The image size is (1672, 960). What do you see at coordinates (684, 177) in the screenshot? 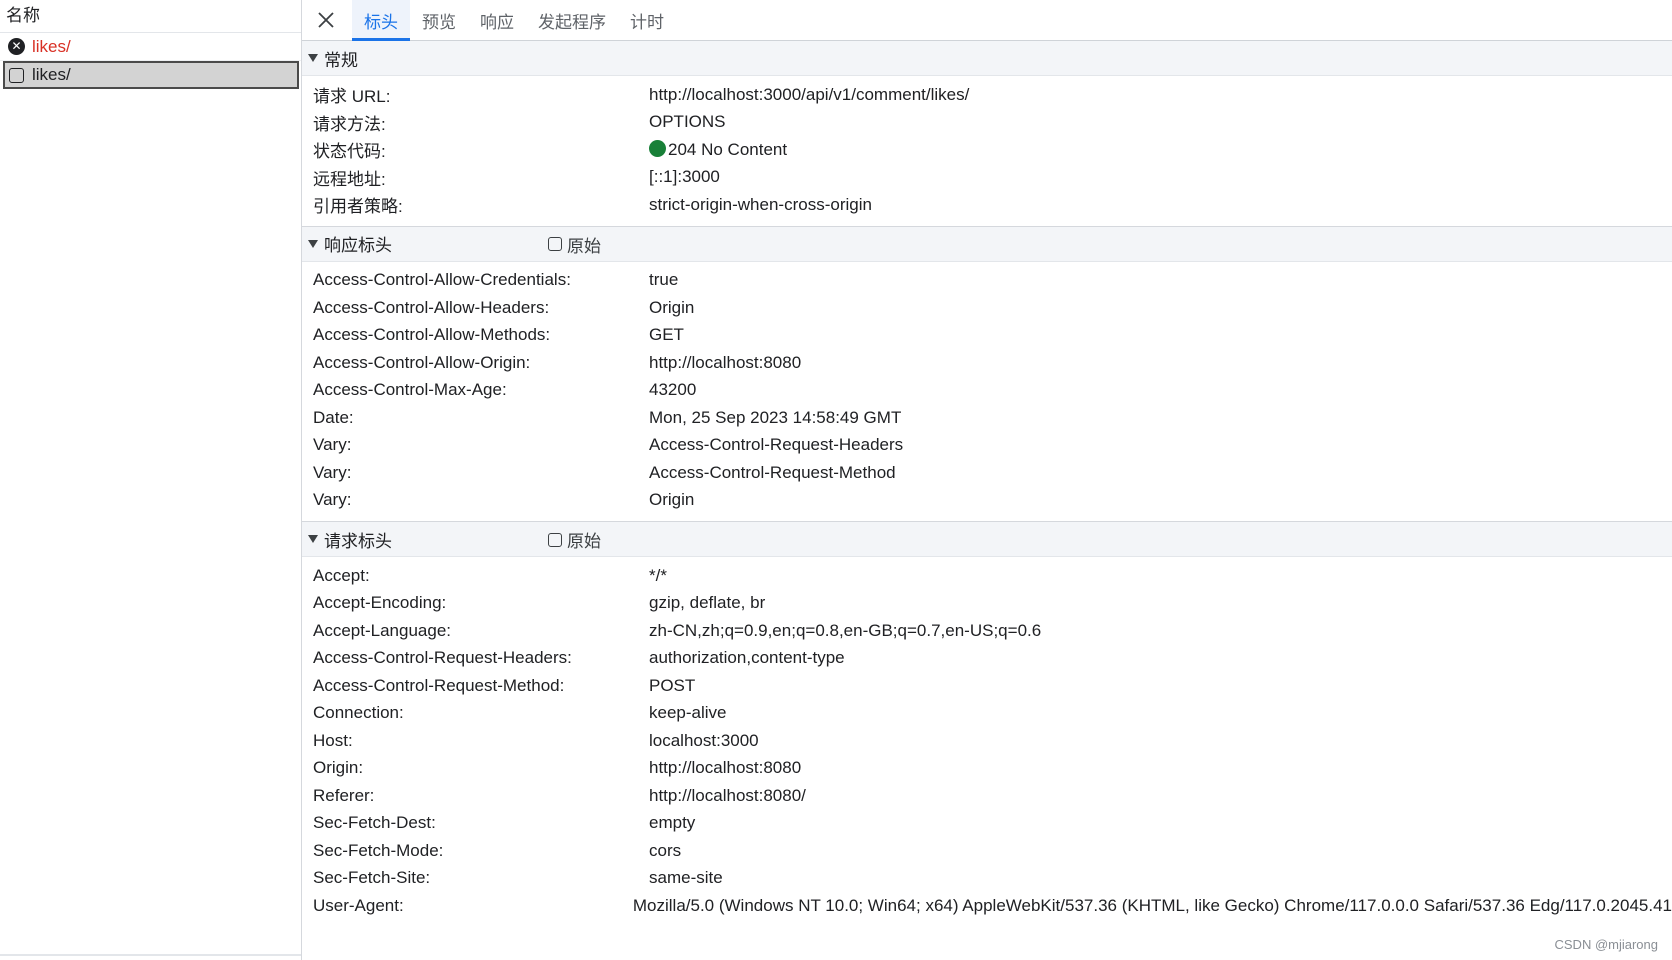
I see `header-value: [::1]:3000` at bounding box center [684, 177].